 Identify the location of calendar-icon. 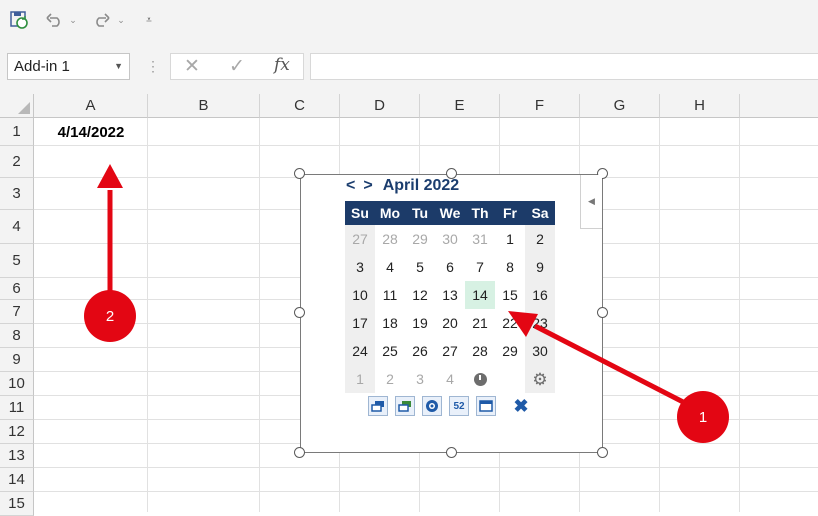
(486, 406).